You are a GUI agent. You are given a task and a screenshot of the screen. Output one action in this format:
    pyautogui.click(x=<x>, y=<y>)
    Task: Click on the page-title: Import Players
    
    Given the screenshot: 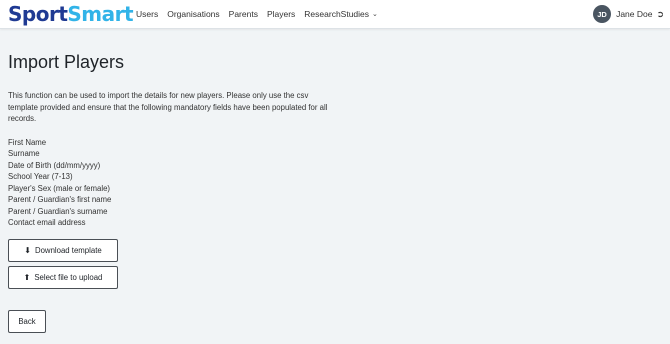 What is the action you would take?
    pyautogui.click(x=66, y=62)
    